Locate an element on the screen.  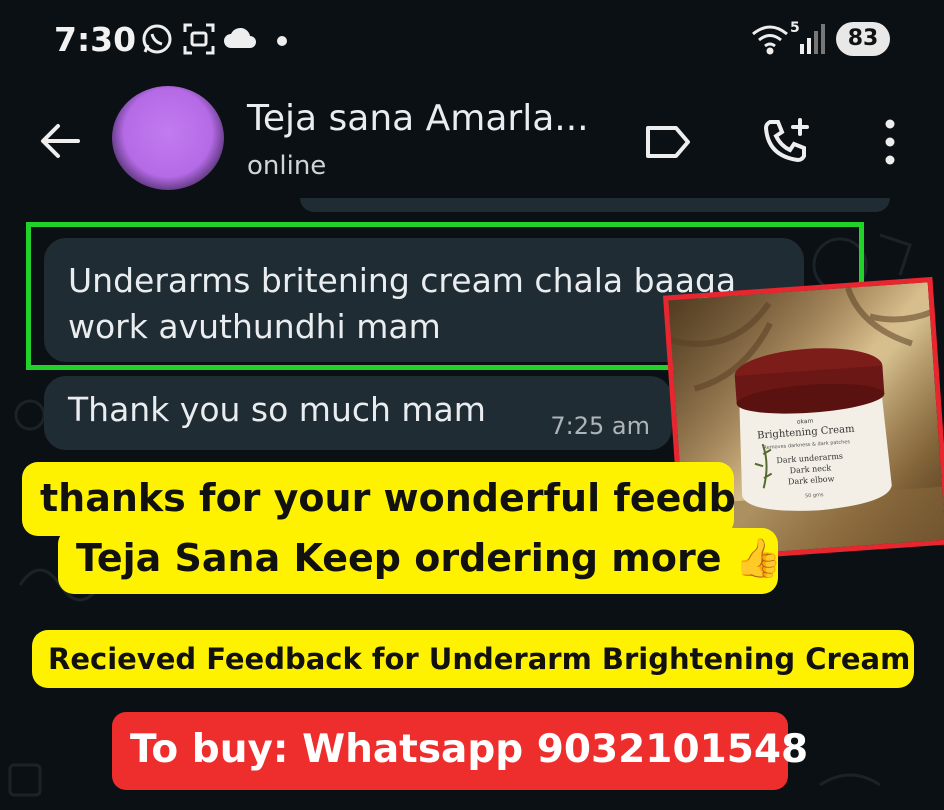
notification-dot-icon is located at coordinates (282, 41).